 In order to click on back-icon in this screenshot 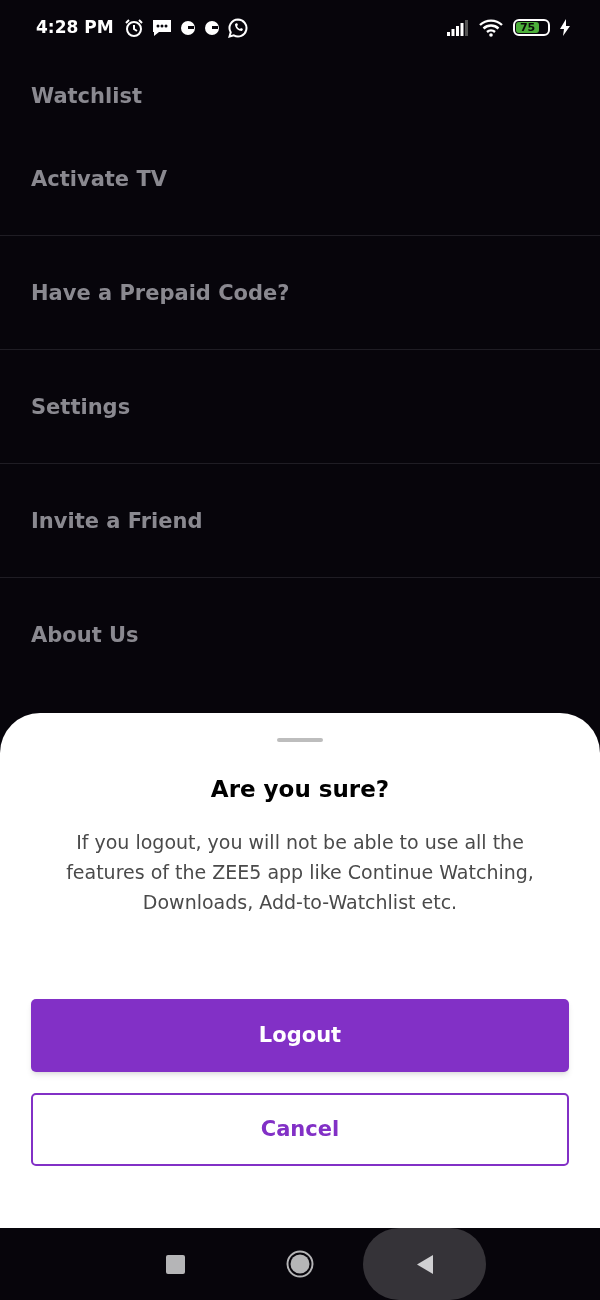, I will do `click(424, 1264)`.